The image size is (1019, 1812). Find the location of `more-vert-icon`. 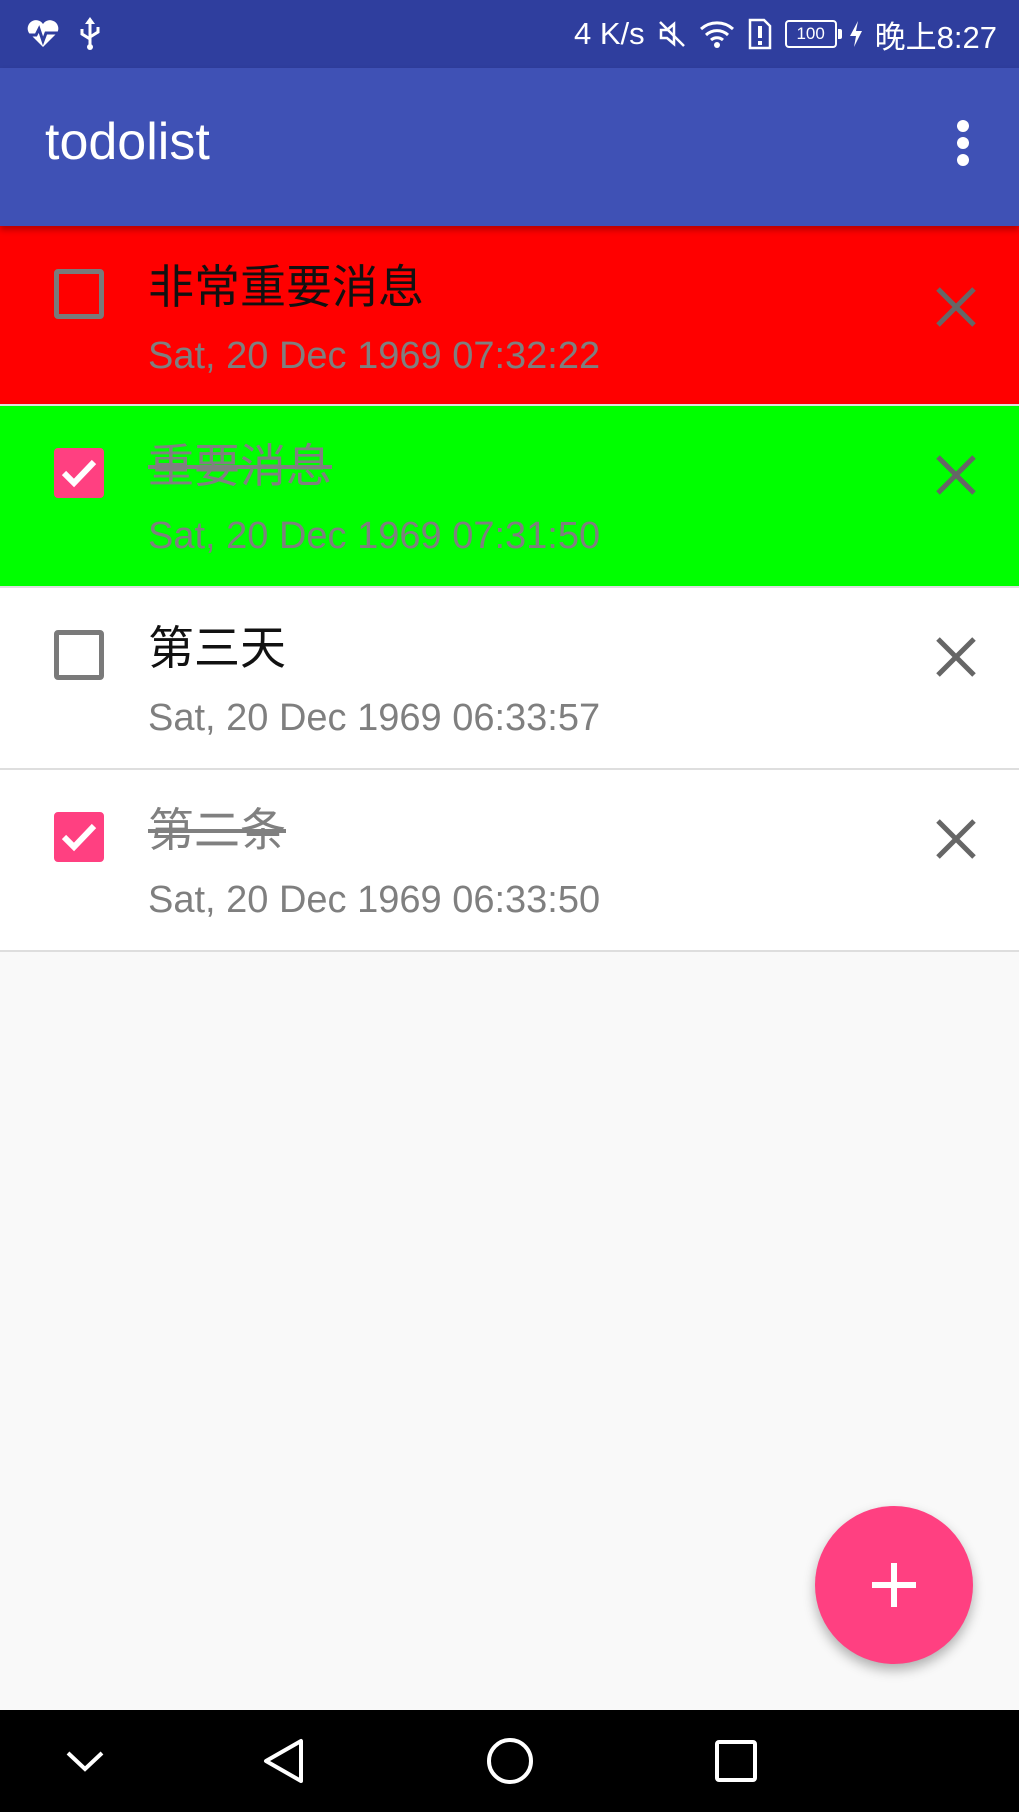

more-vert-icon is located at coordinates (963, 143).